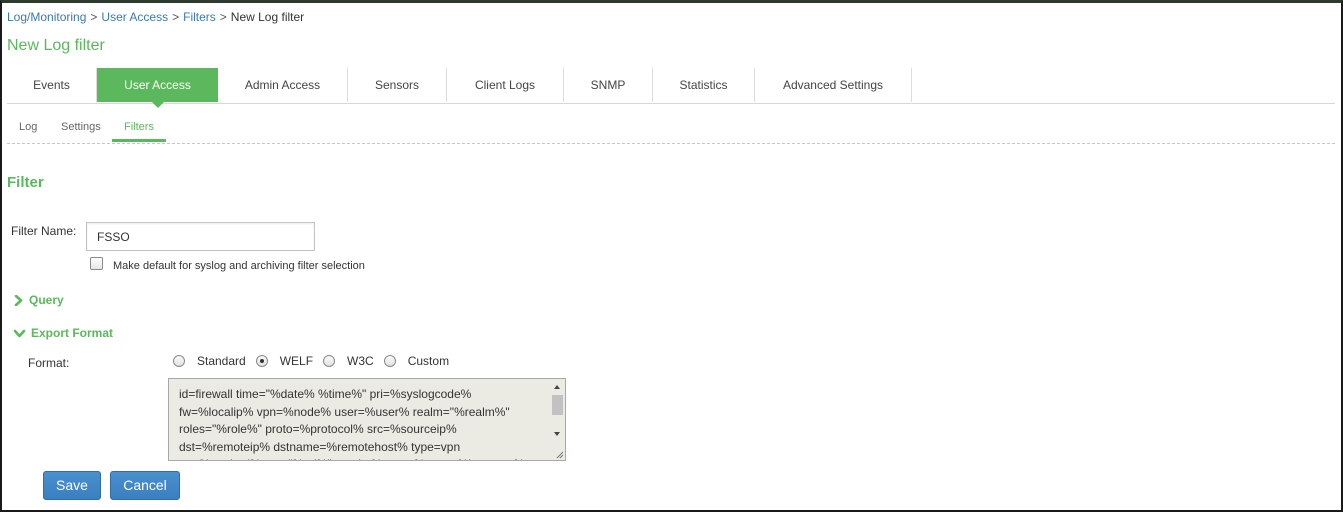  I want to click on tab-advanced-settings: Advanced Settings, so click(833, 85).